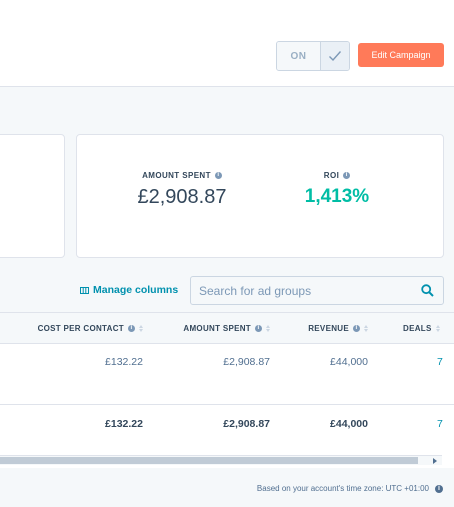 This screenshot has height=507, width=454. What do you see at coordinates (90, 328) in the screenshot?
I see `column-header-cost-per-contact: COST PER CONTACT i` at bounding box center [90, 328].